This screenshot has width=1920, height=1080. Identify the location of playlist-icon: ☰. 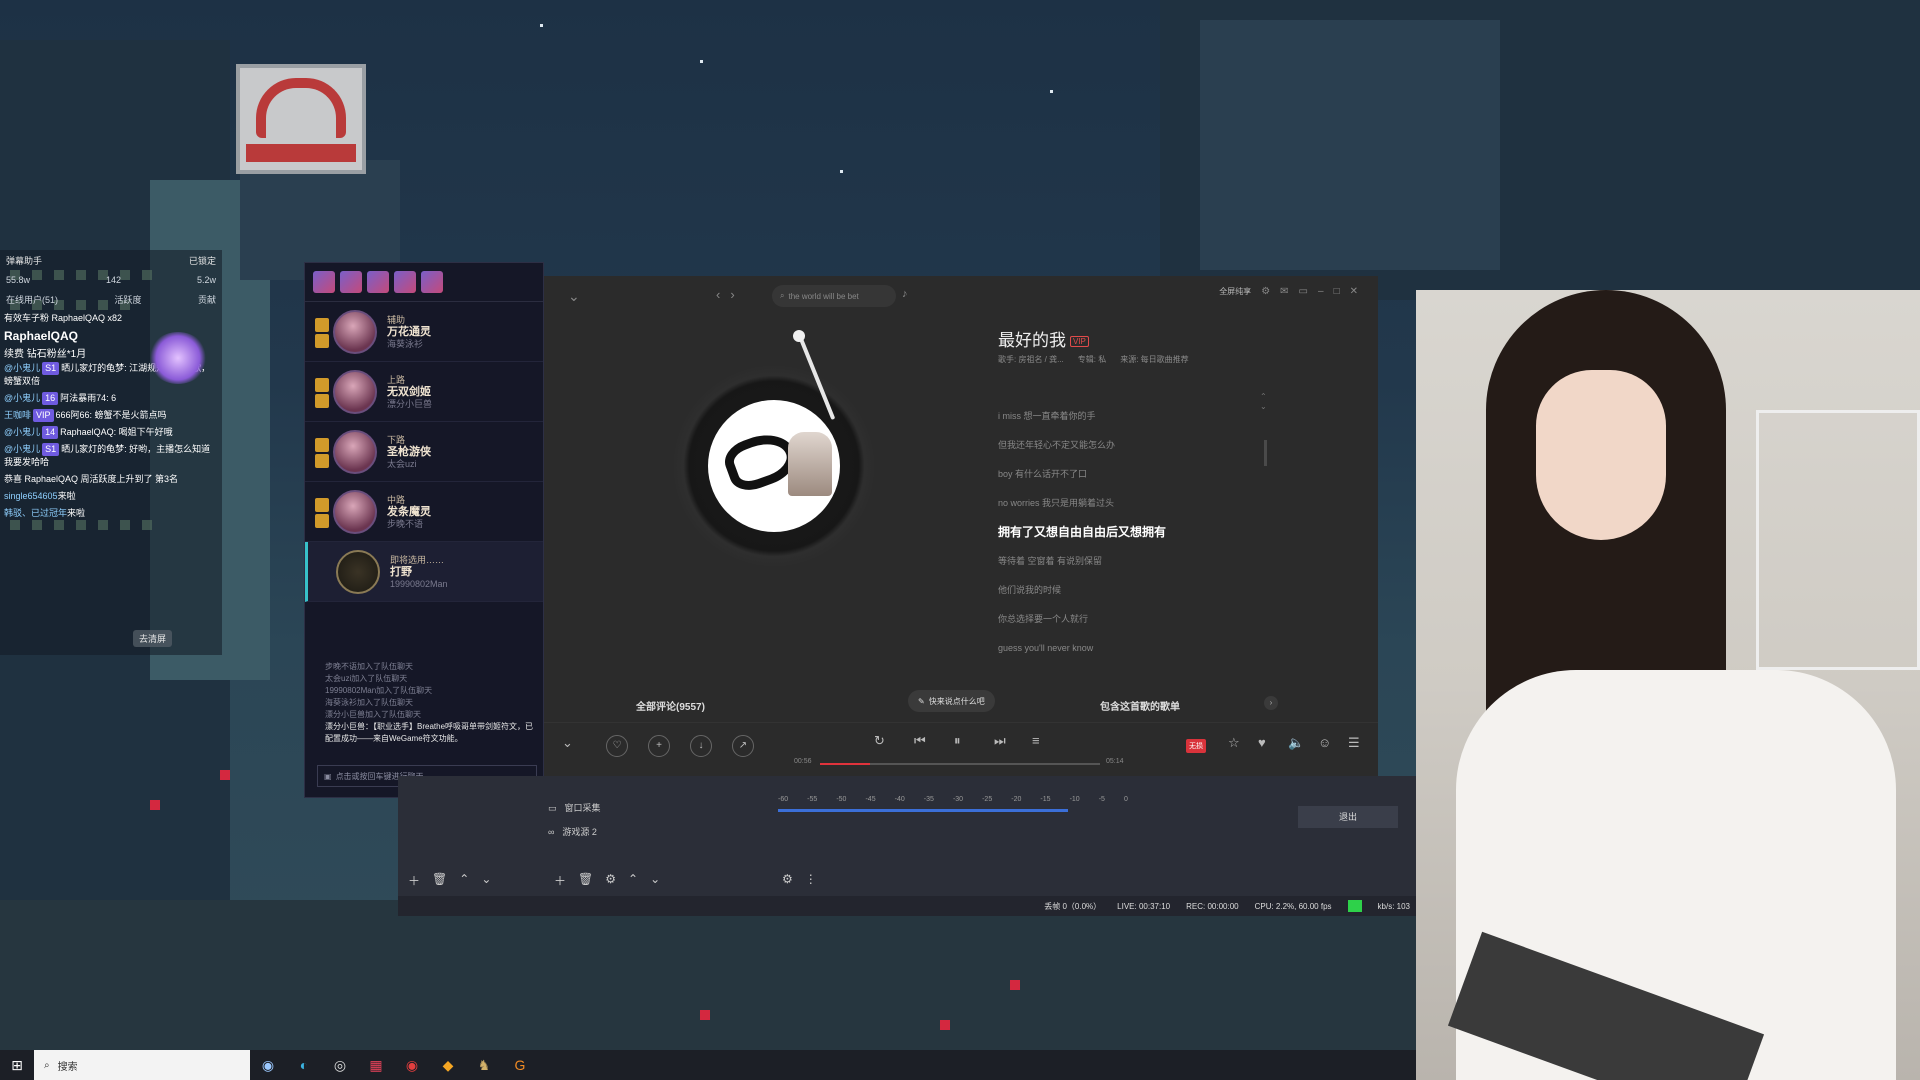
(1354, 743).